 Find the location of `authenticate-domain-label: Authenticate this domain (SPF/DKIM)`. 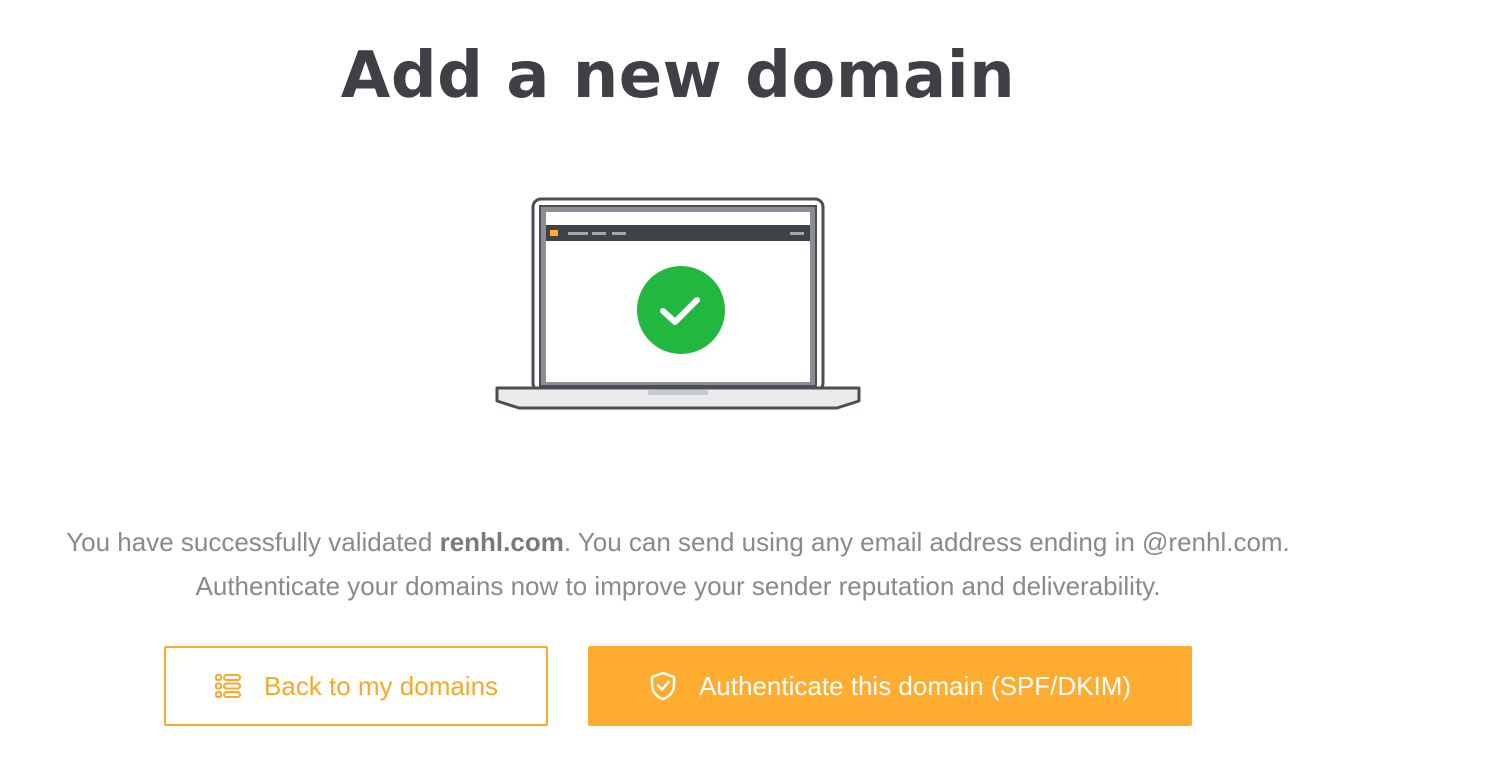

authenticate-domain-label: Authenticate this domain (SPF/DKIM) is located at coordinates (915, 685).